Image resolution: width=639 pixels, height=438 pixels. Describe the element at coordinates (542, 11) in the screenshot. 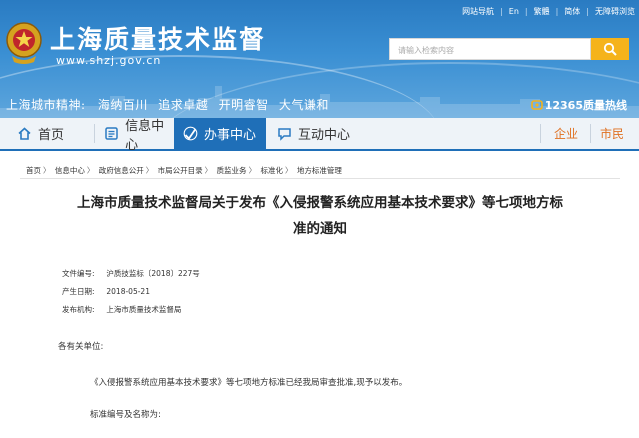

I see `toplink-traditional: 繁體` at that location.